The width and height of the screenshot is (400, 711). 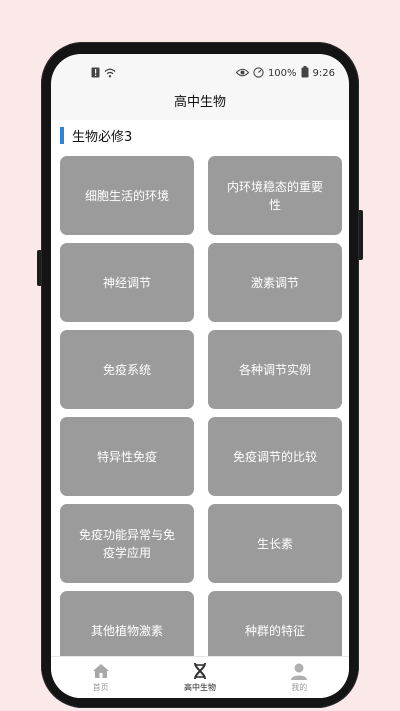 I want to click on app-bar: 高中生物, so click(x=200, y=105).